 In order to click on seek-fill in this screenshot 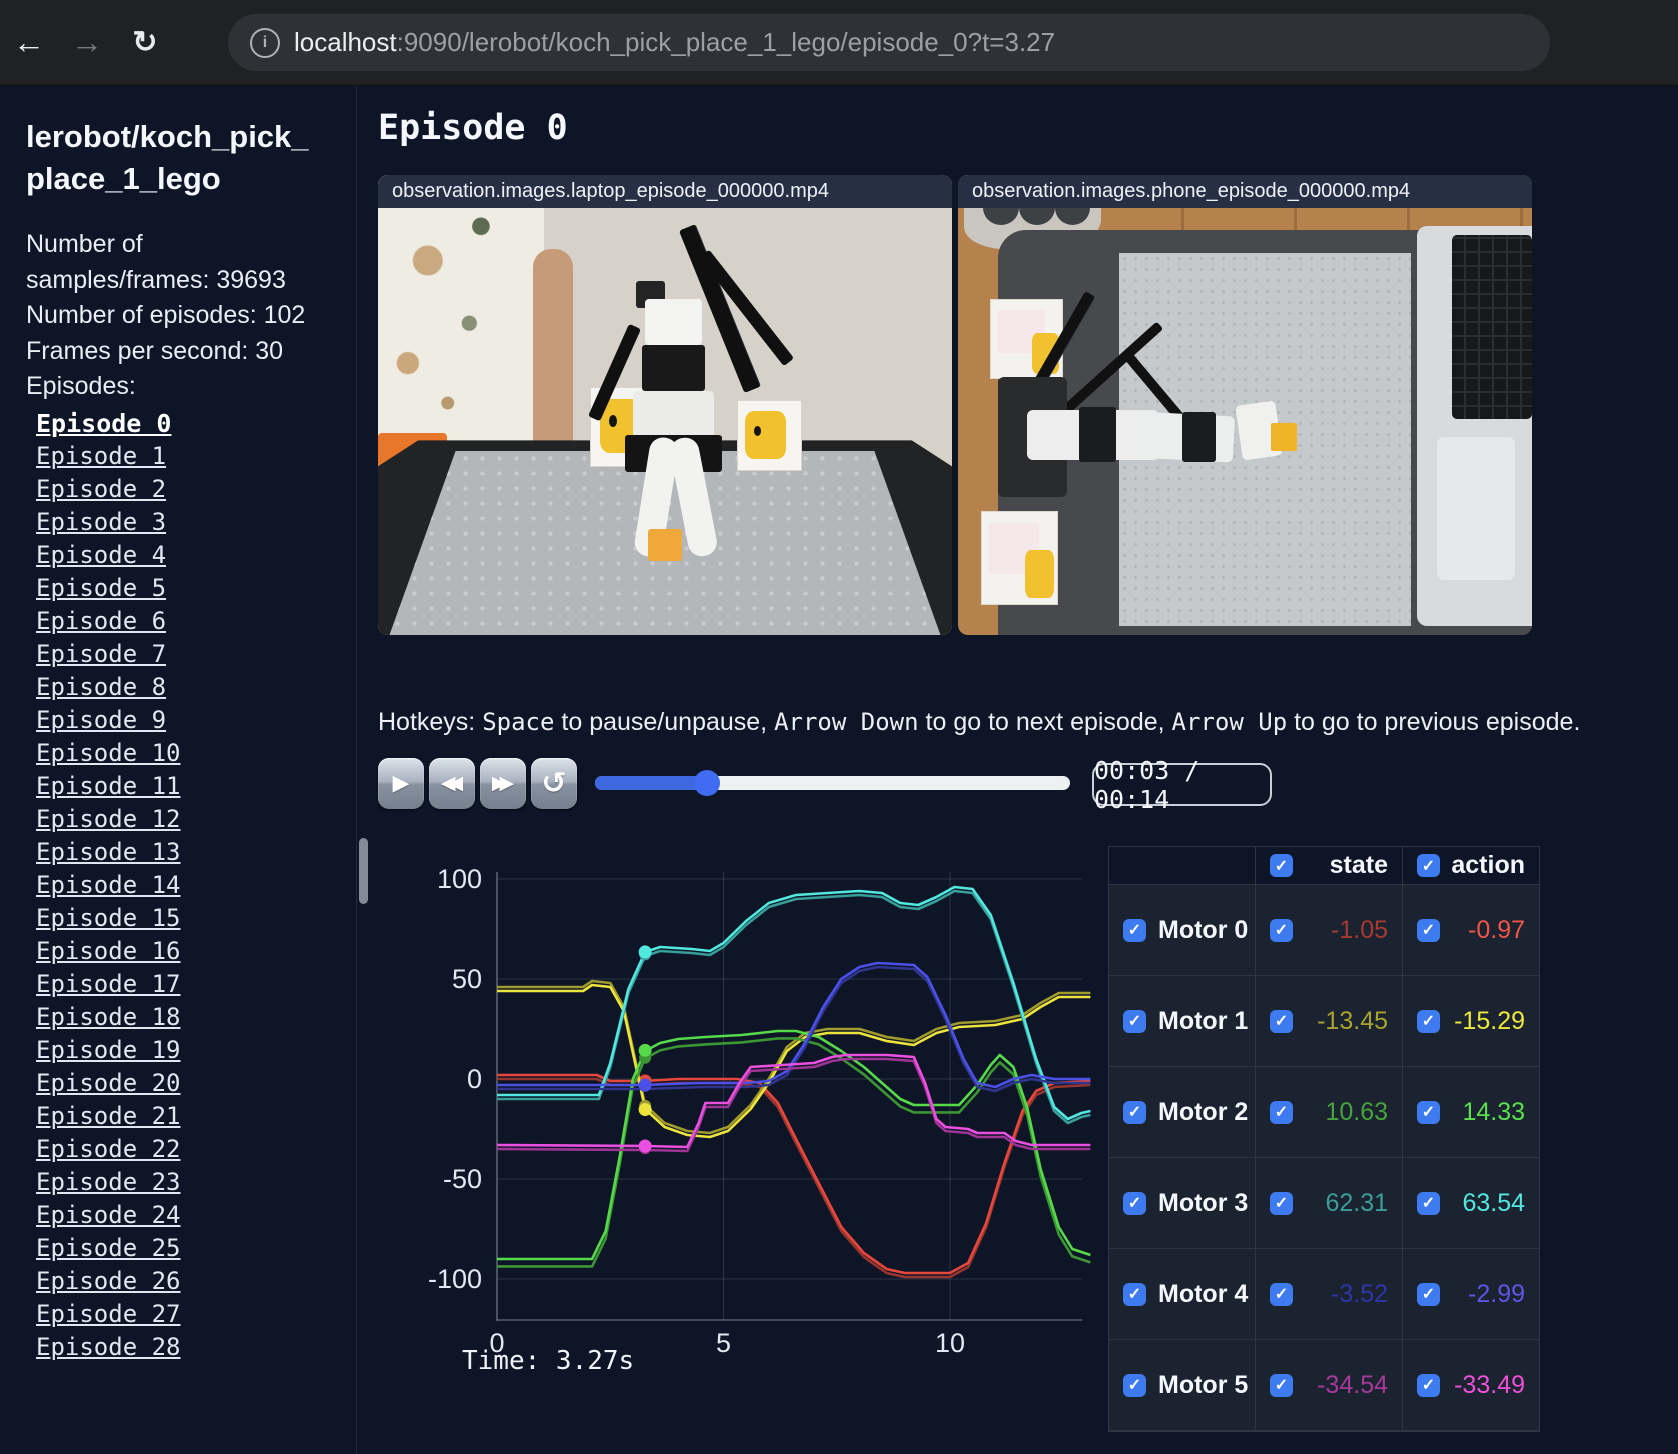, I will do `click(651, 783)`.